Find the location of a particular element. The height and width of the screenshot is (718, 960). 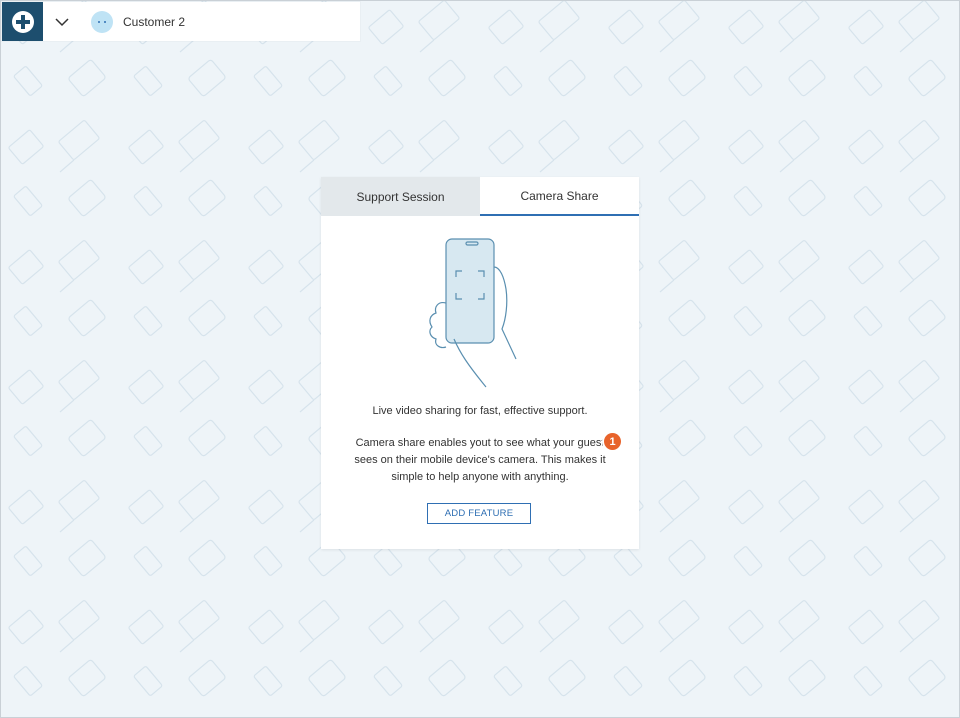

add-feature-button: ADD FEATURE is located at coordinates (479, 513).